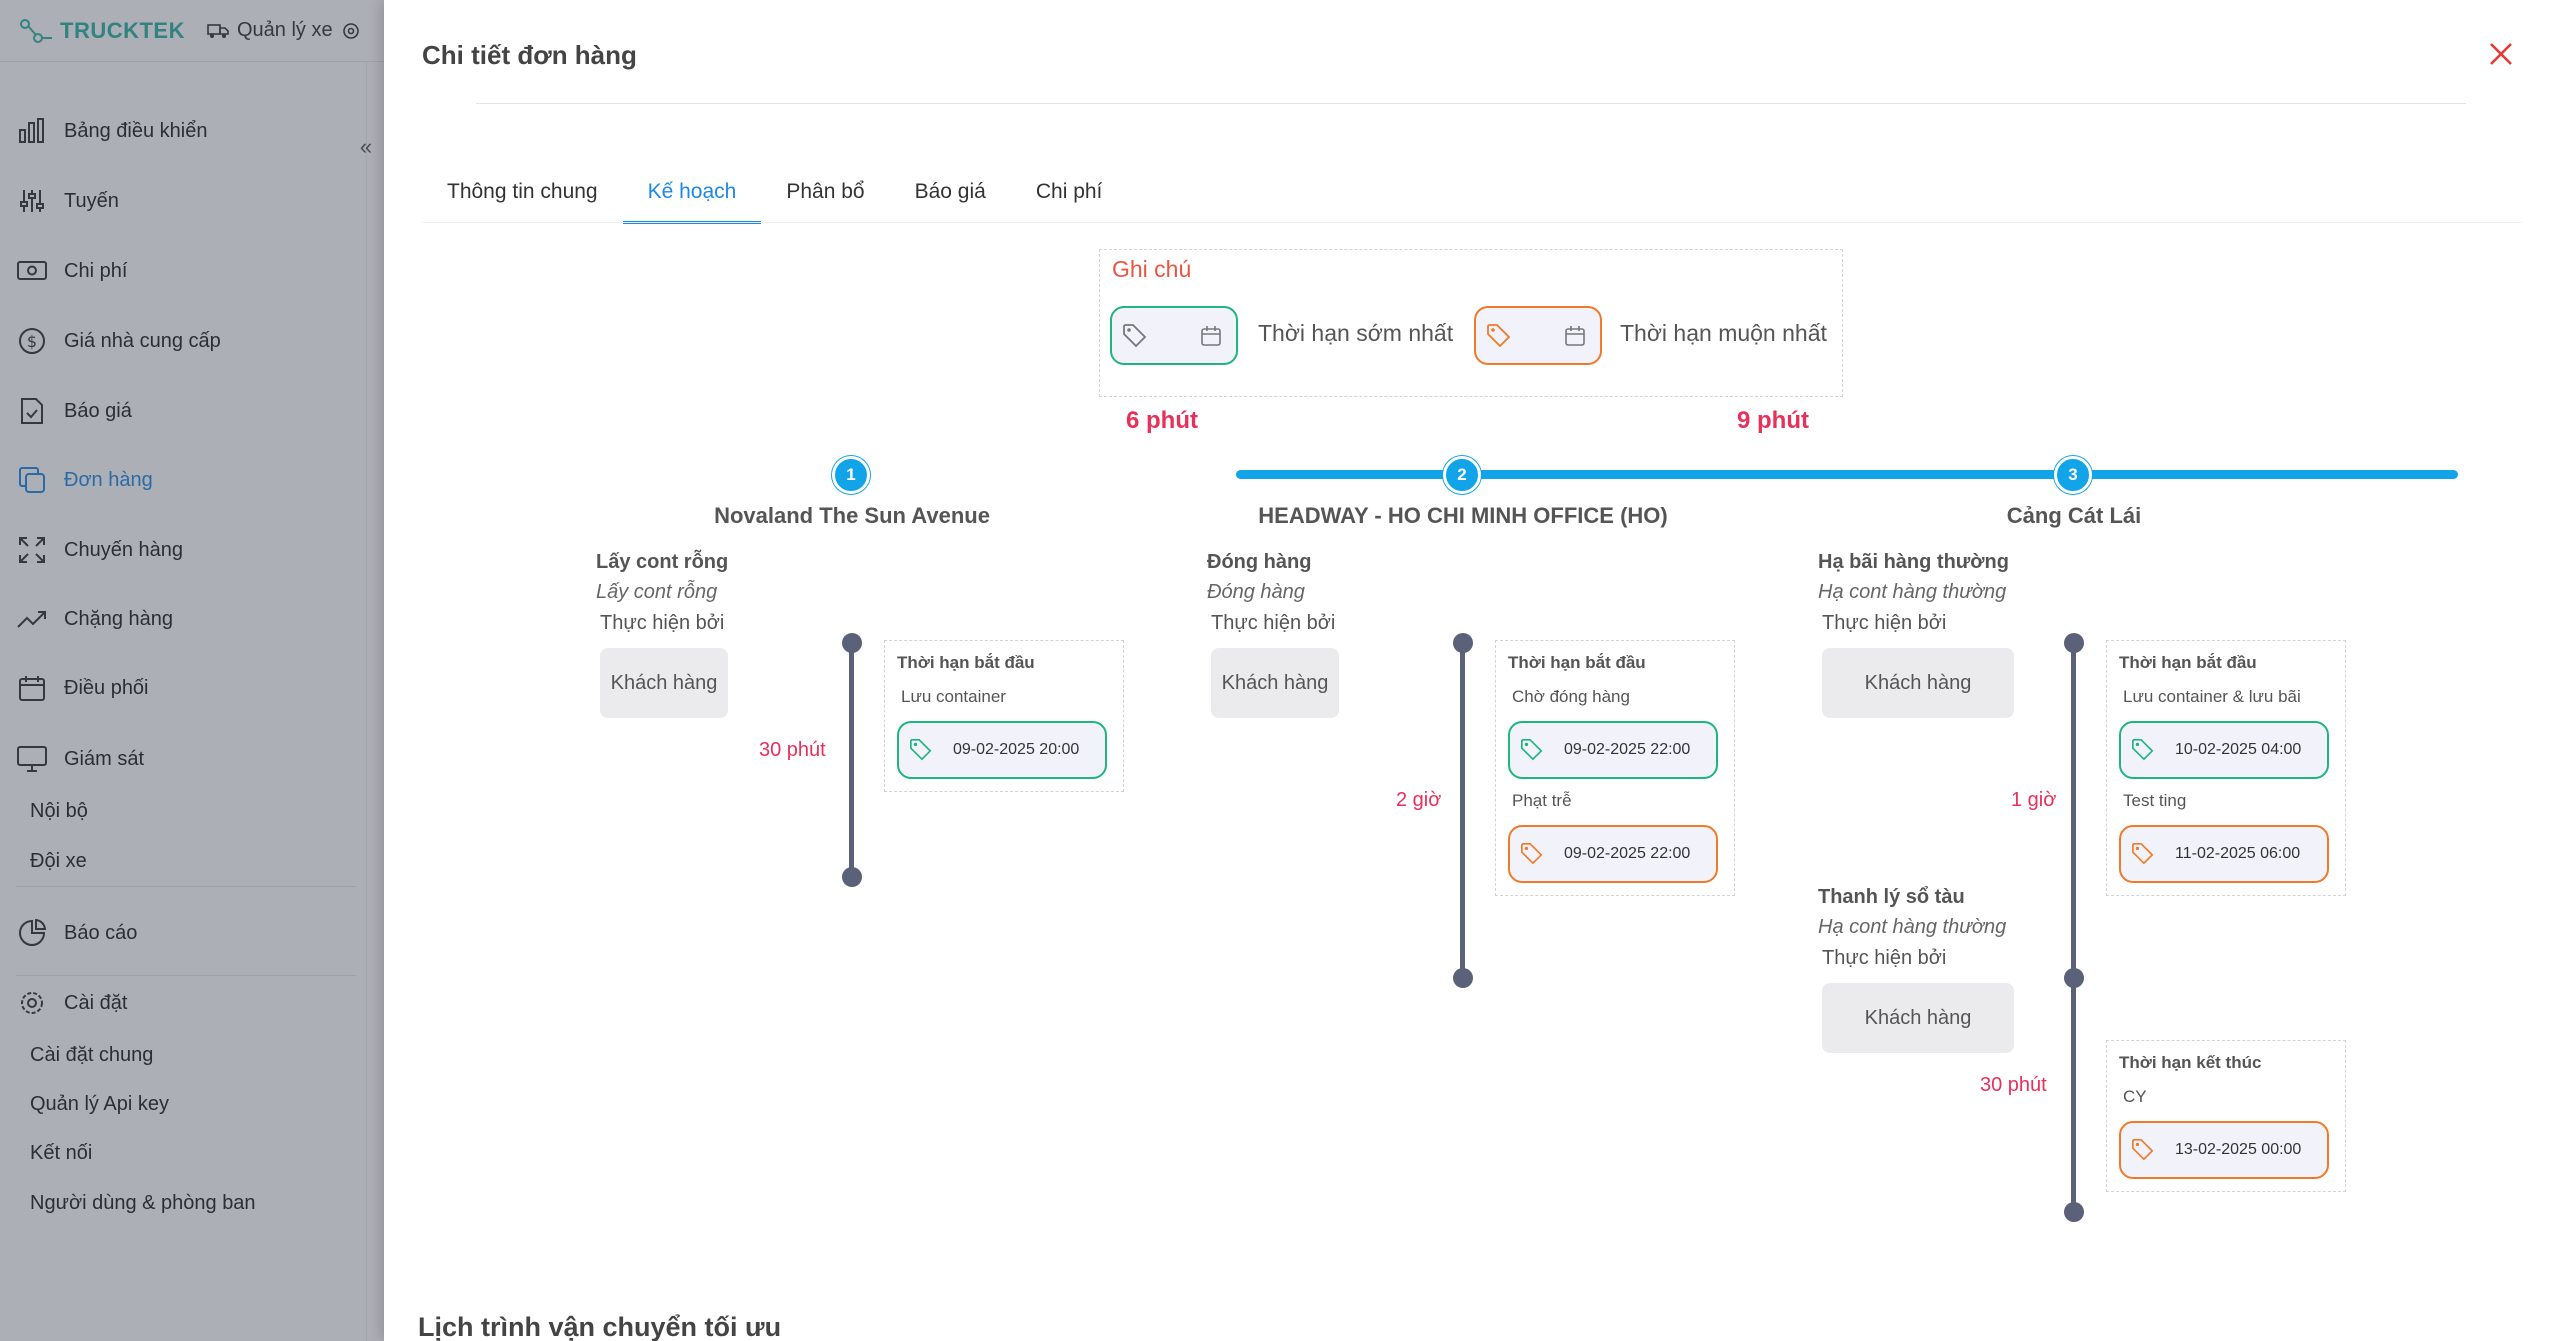 This screenshot has width=2560, height=1341. Describe the element at coordinates (1913, 562) in the screenshot. I see `stop3-action1-title: Hạ bãi hàng thường` at that location.